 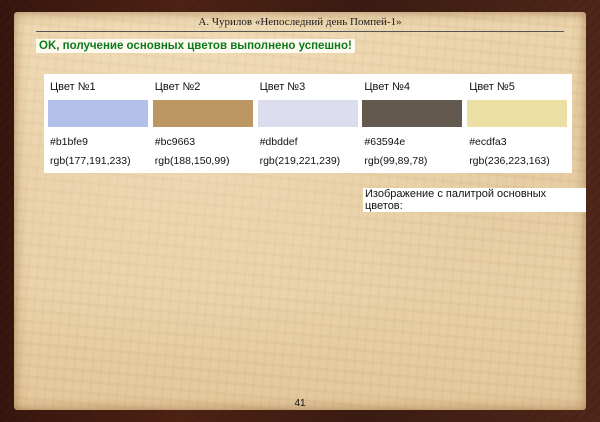 I want to click on color-hex: #ecdfa3, so click(x=488, y=142).